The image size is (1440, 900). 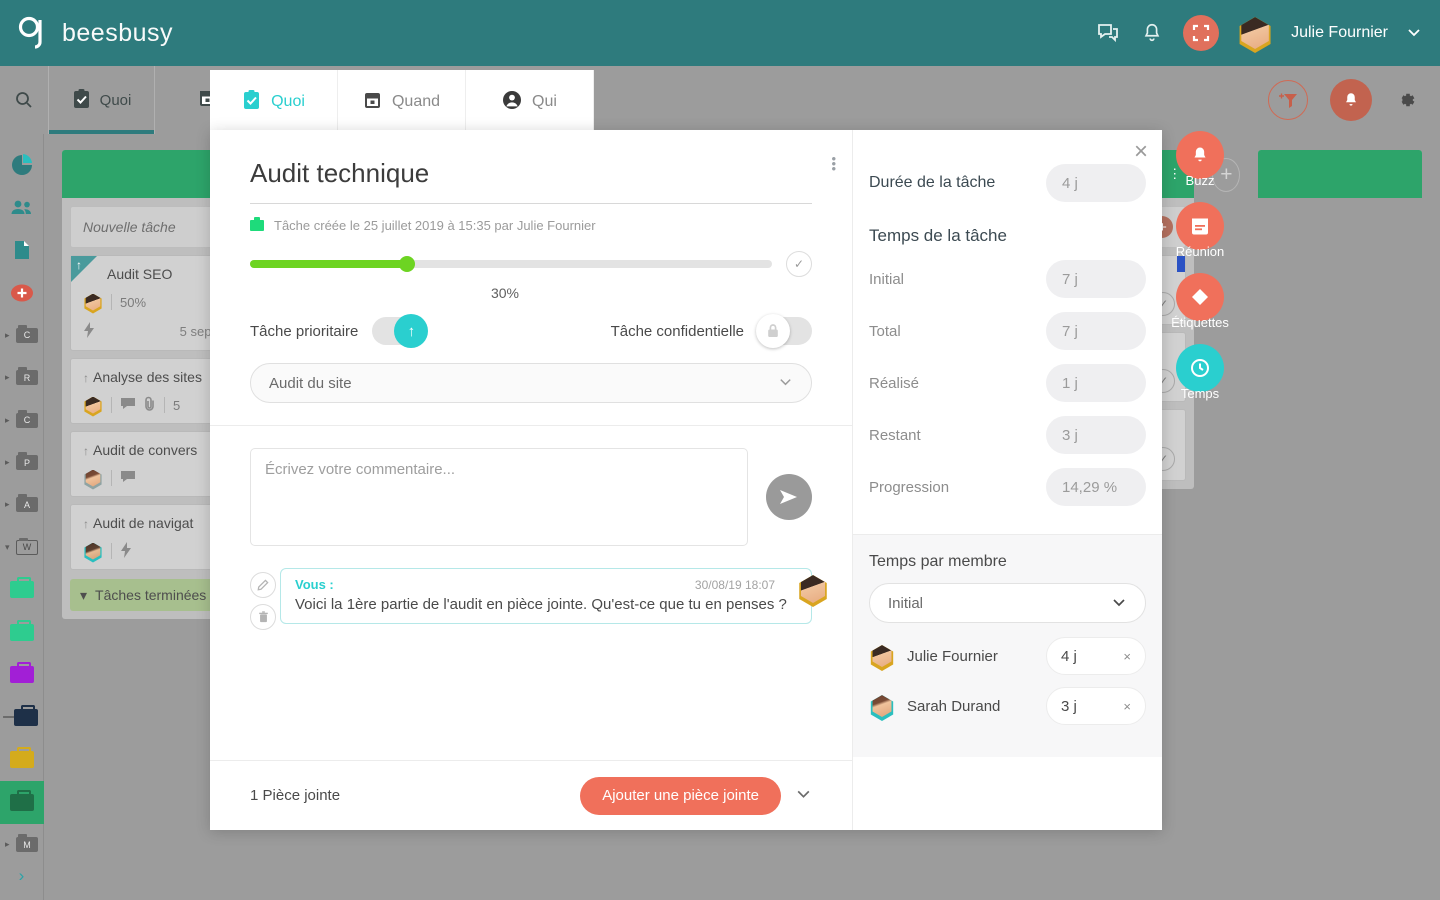 I want to click on fab-label: Buzz, so click(x=1200, y=180).